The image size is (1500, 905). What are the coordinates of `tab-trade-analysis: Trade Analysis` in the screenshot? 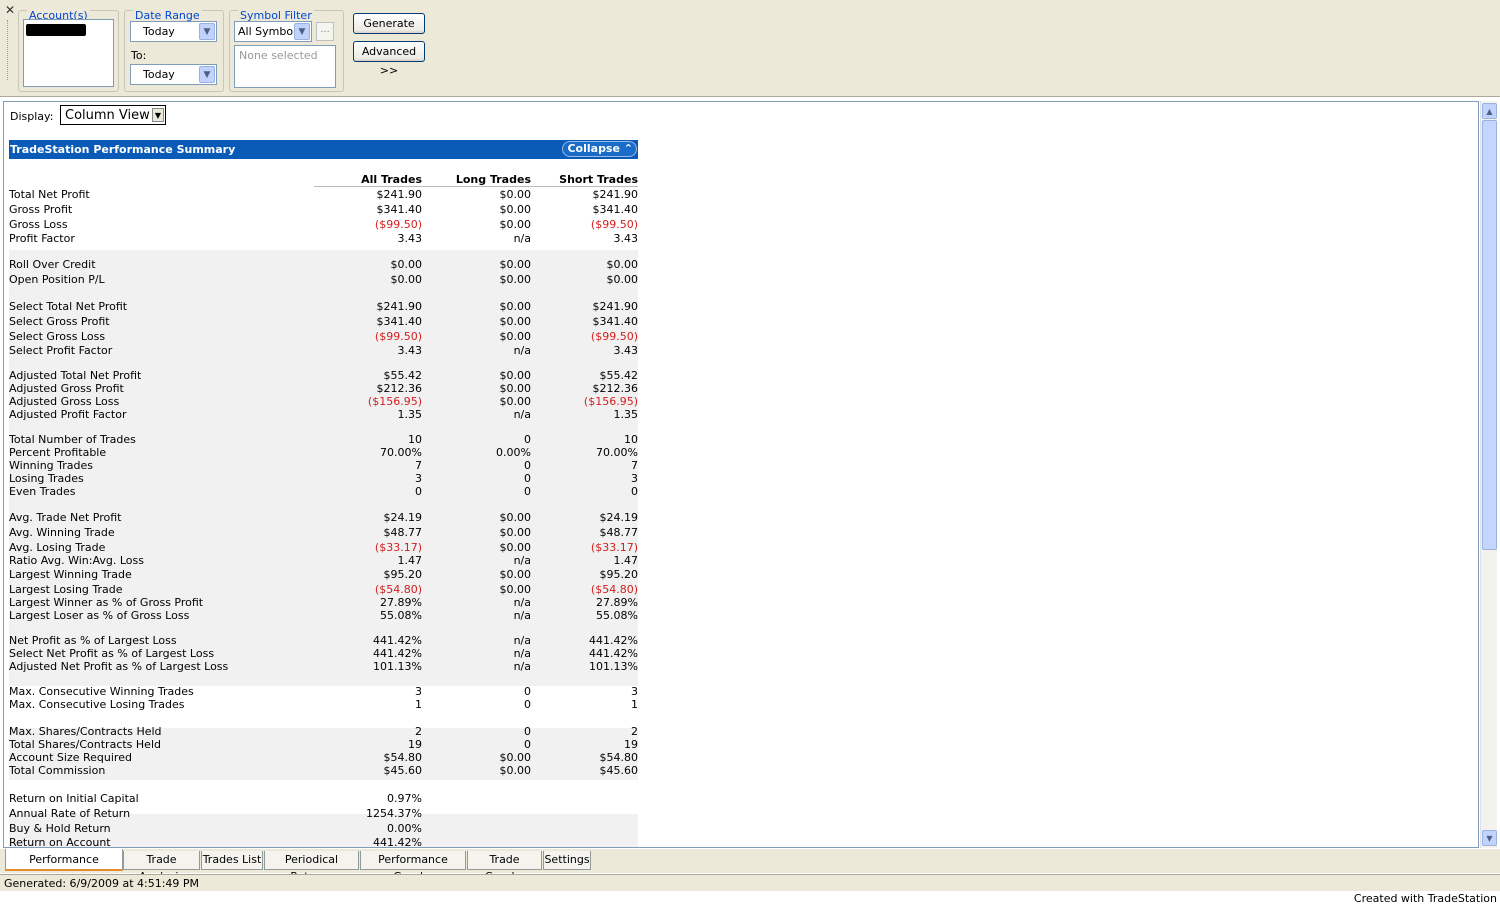 It's located at (161, 867).